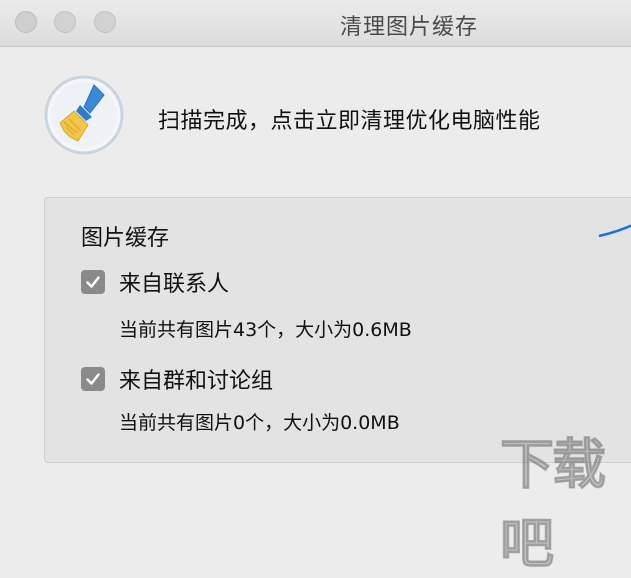  What do you see at coordinates (174, 282) in the screenshot?
I see `contacts-checkbox-label: 来自联系人` at bounding box center [174, 282].